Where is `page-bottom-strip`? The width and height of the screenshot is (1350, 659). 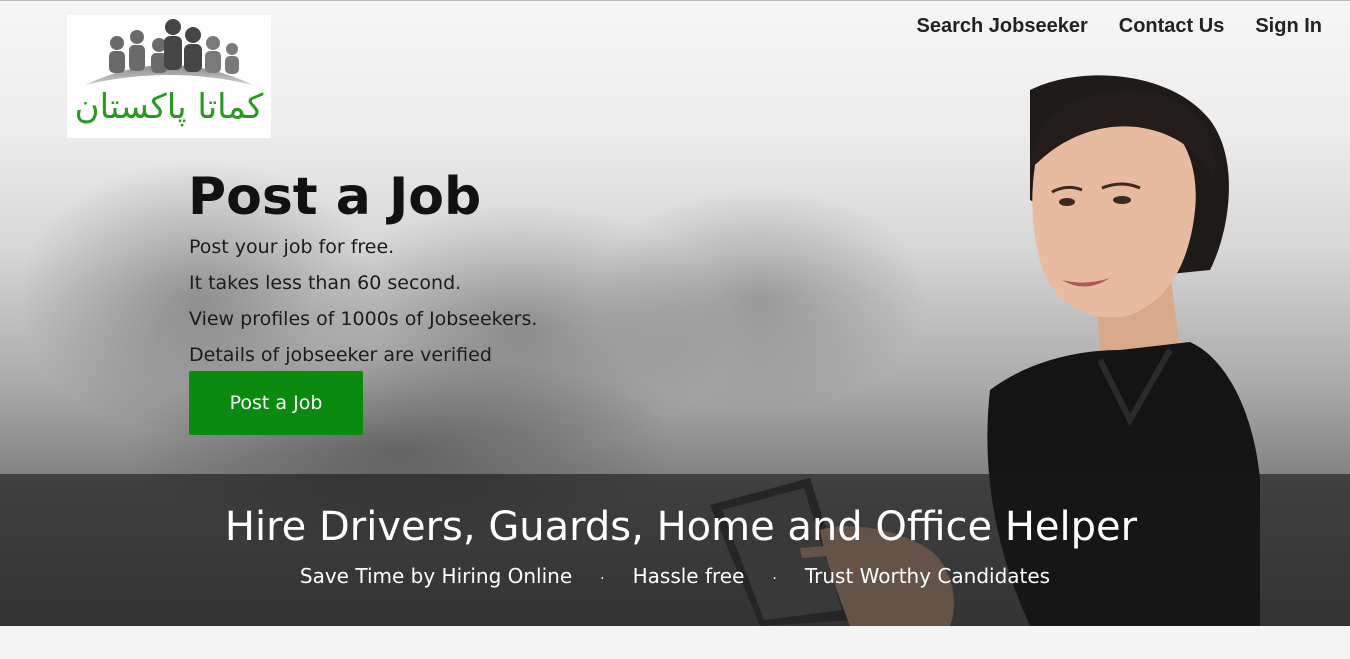
page-bottom-strip is located at coordinates (675, 642).